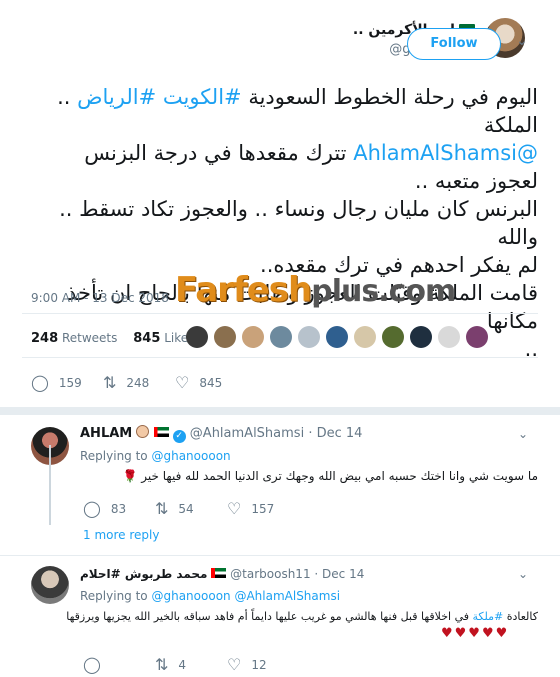  What do you see at coordinates (50, 585) in the screenshot?
I see `avatar` at bounding box center [50, 585].